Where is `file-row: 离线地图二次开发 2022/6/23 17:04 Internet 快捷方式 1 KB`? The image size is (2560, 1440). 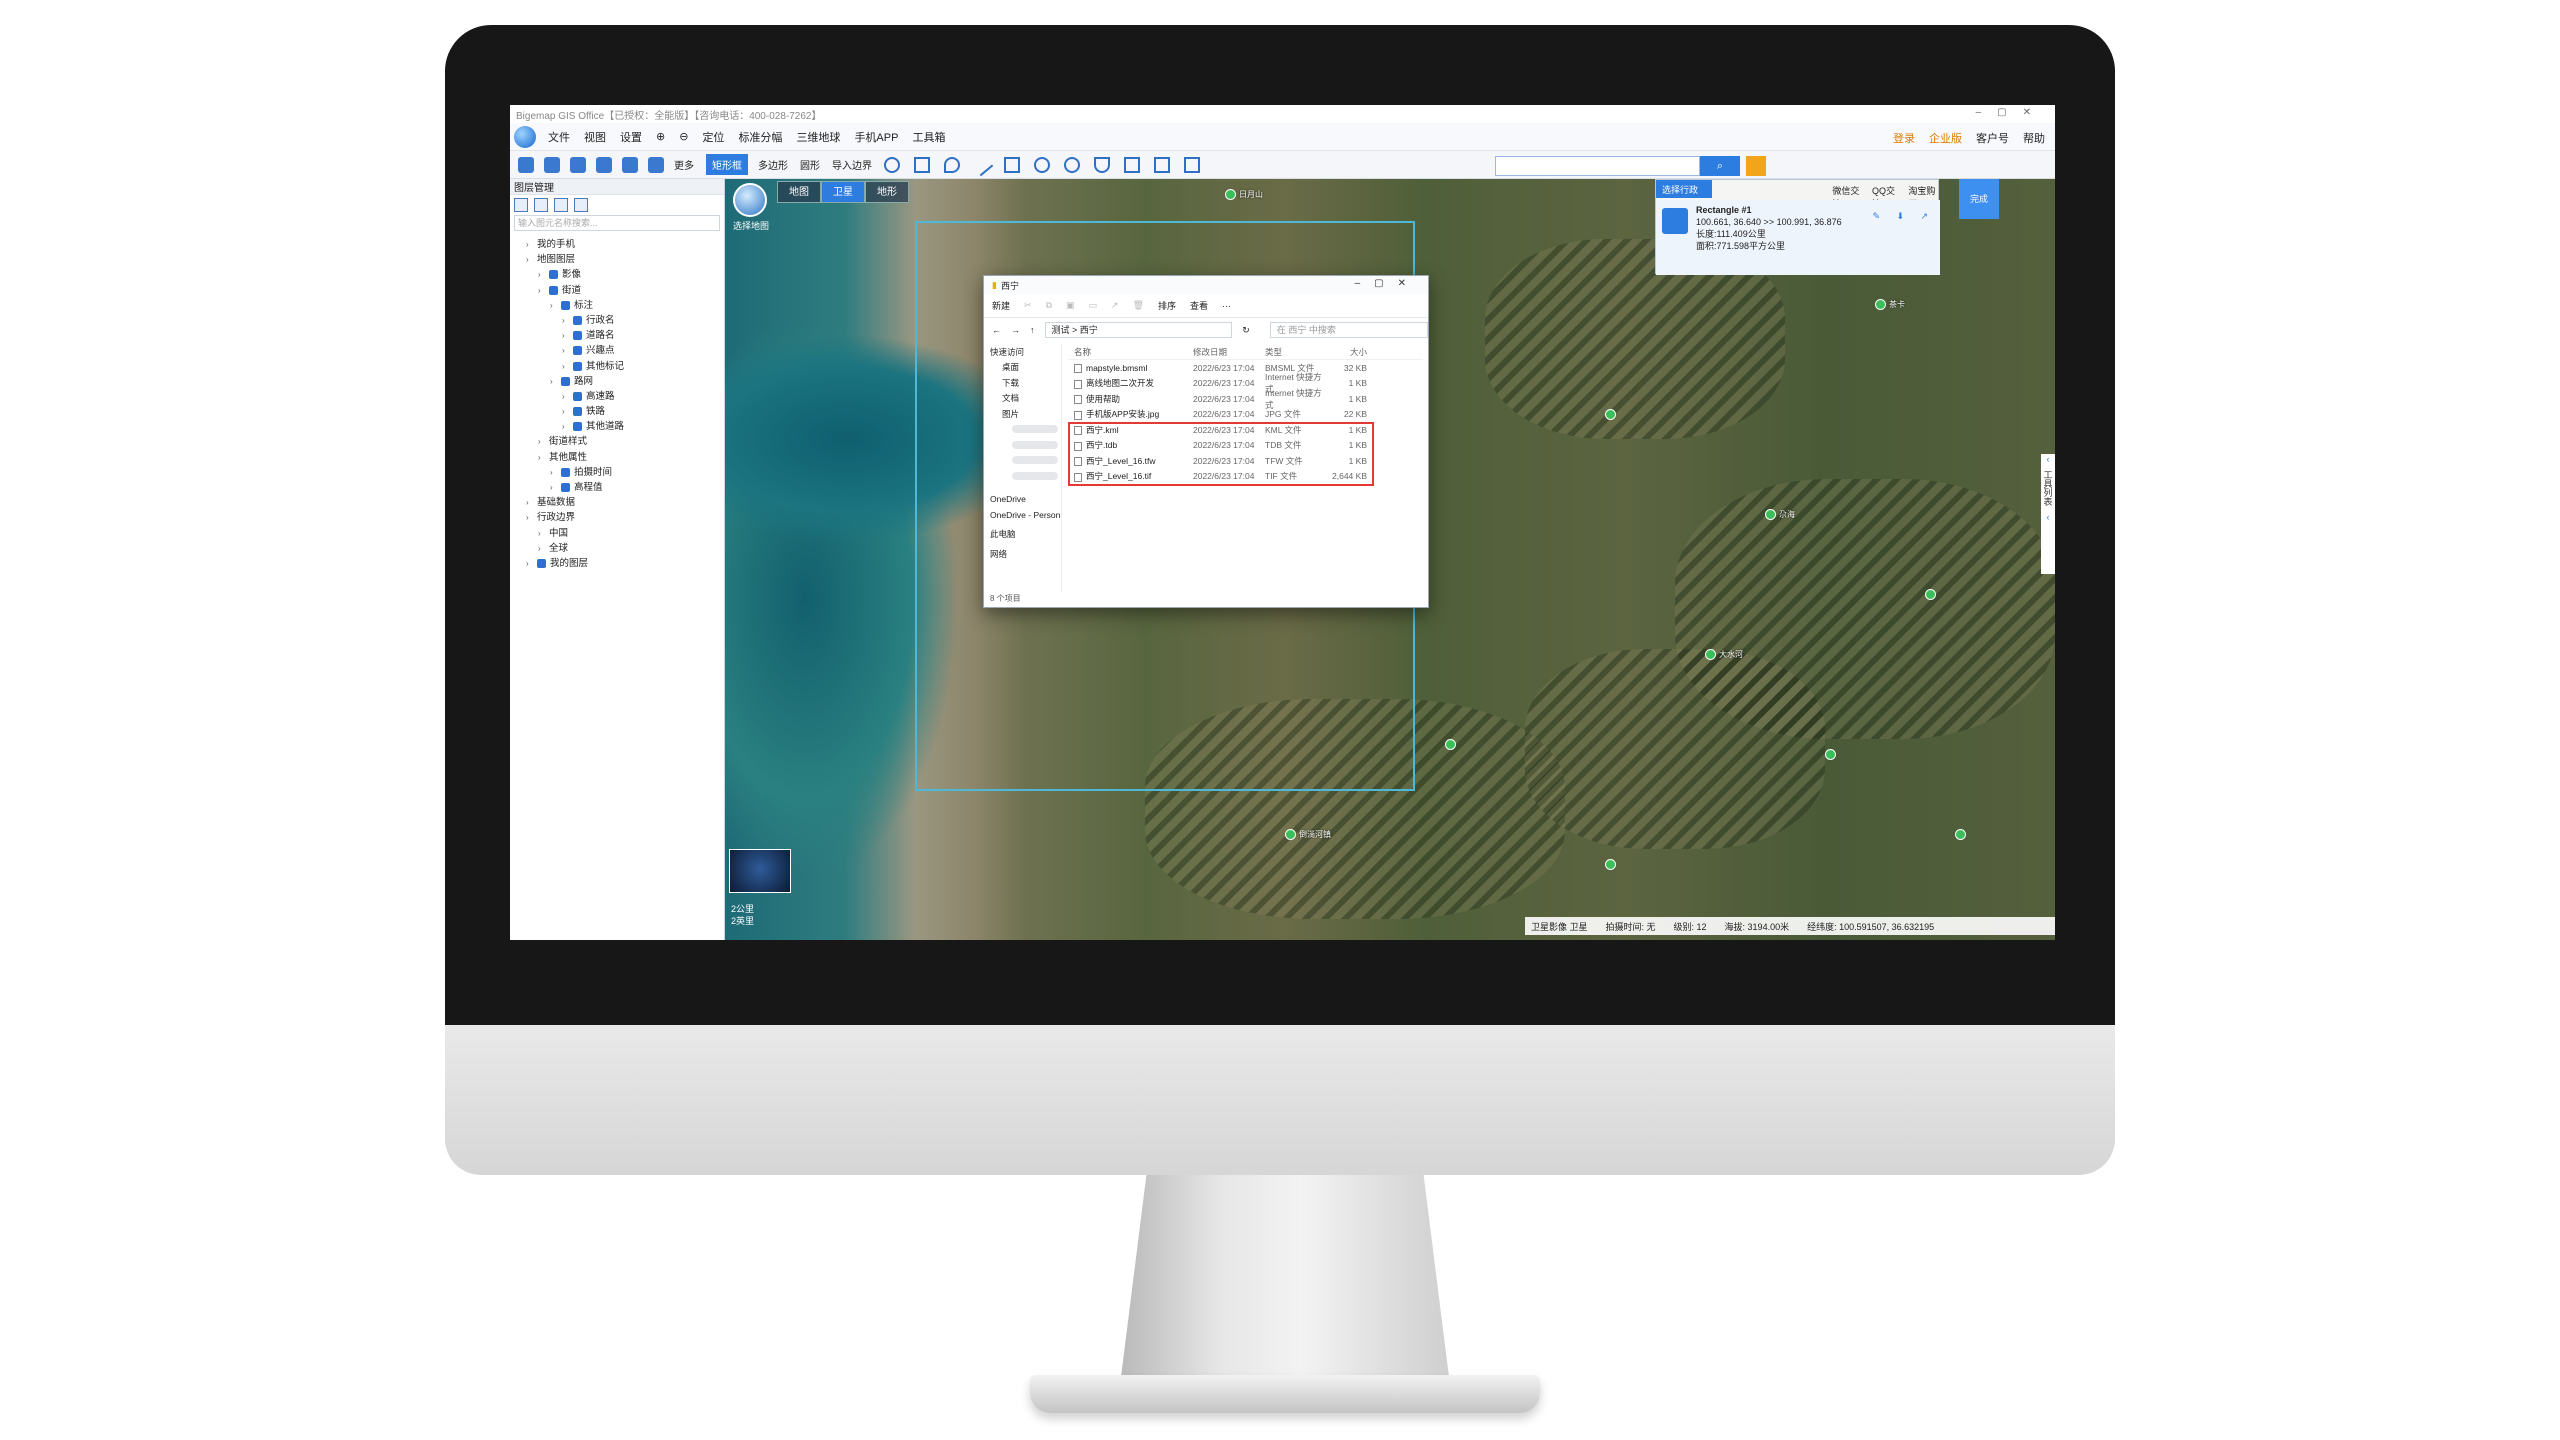
file-row: 离线地图二次开发 2022/6/23 17:04 Internet 快捷方式 1 KB is located at coordinates (1245, 383).